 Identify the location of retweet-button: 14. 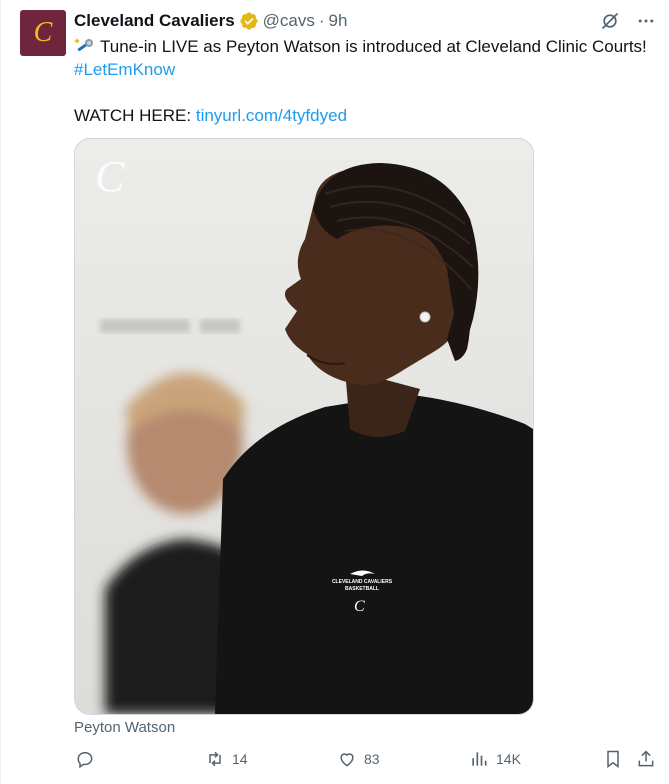
(226, 759).